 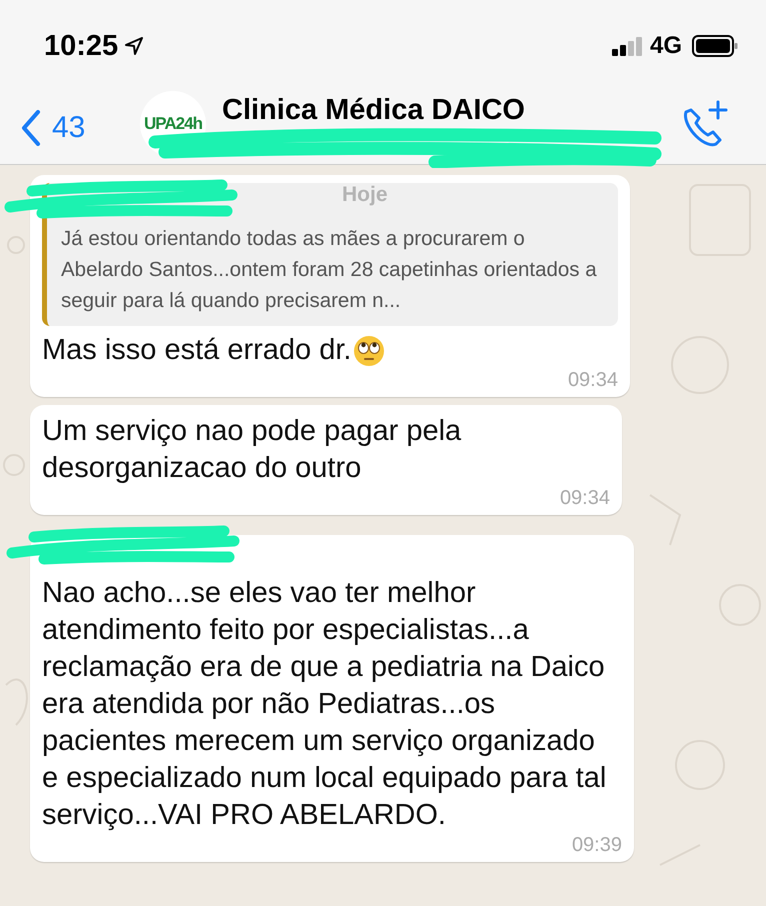 What do you see at coordinates (173, 124) in the screenshot?
I see `logo-text: UPA24h` at bounding box center [173, 124].